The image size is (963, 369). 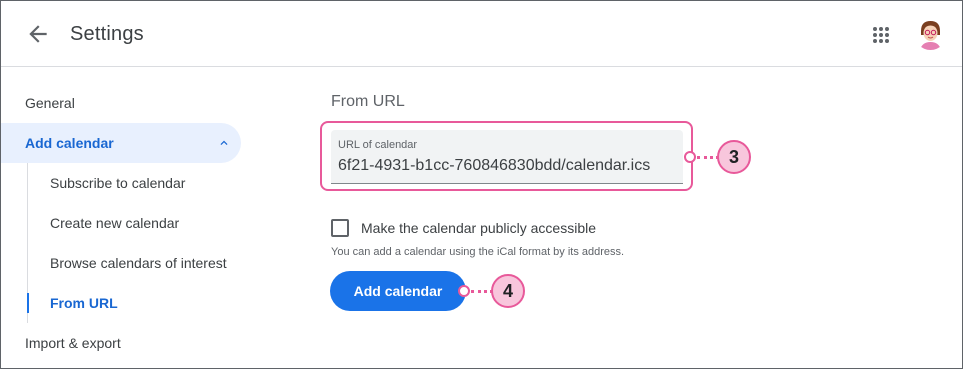 I want to click on callout-badge-3: 3, so click(x=734, y=157).